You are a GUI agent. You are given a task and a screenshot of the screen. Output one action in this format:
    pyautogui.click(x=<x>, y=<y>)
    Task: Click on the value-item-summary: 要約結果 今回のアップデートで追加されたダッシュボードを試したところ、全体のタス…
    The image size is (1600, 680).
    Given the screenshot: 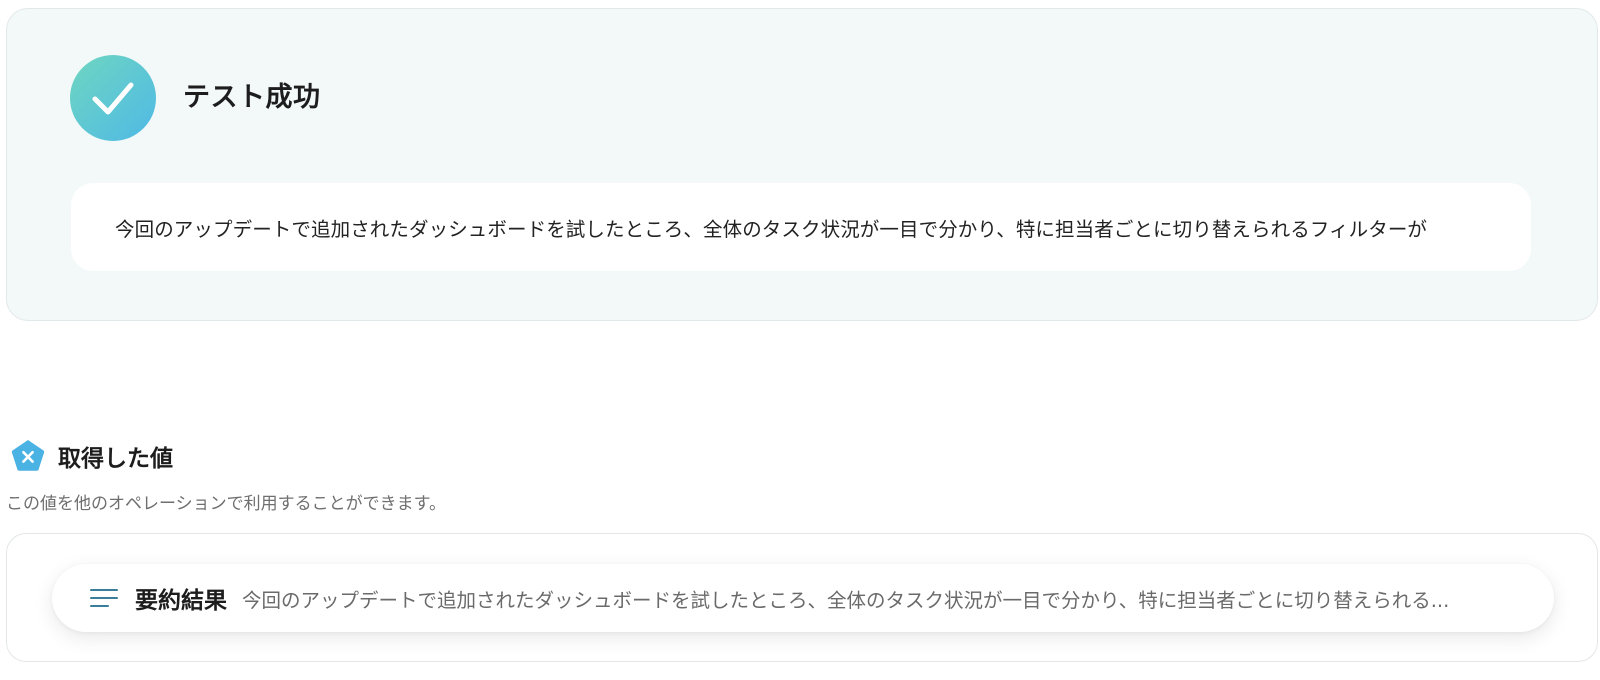 What is the action you would take?
    pyautogui.click(x=803, y=598)
    